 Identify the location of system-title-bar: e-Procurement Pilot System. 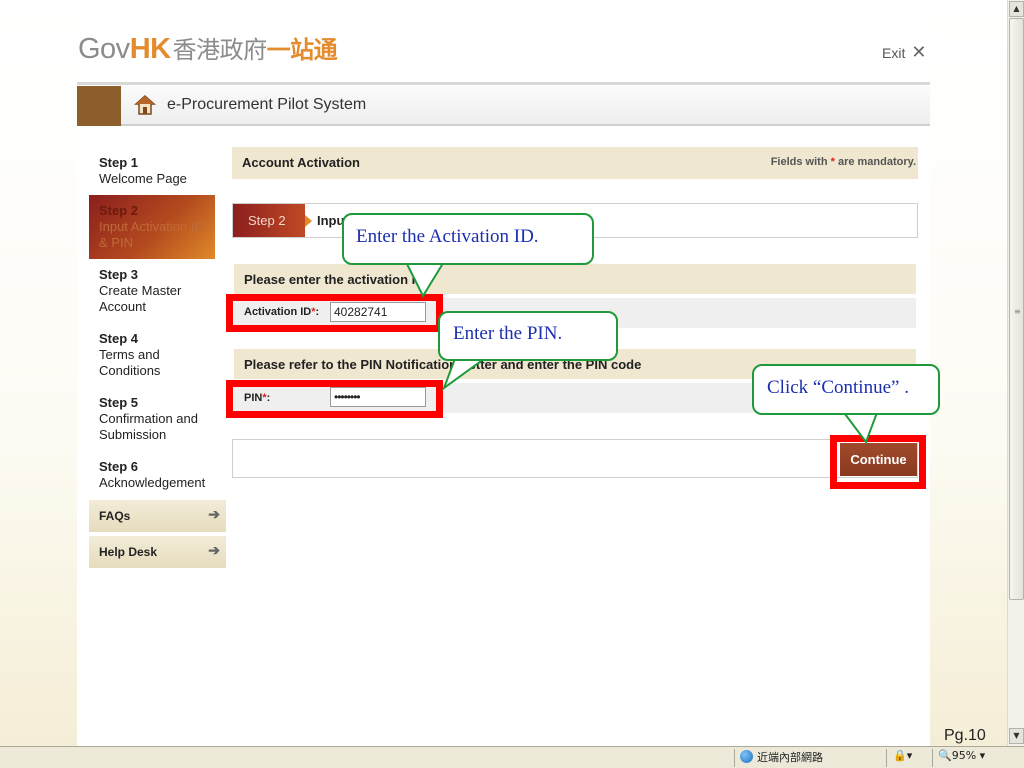
(503, 106).